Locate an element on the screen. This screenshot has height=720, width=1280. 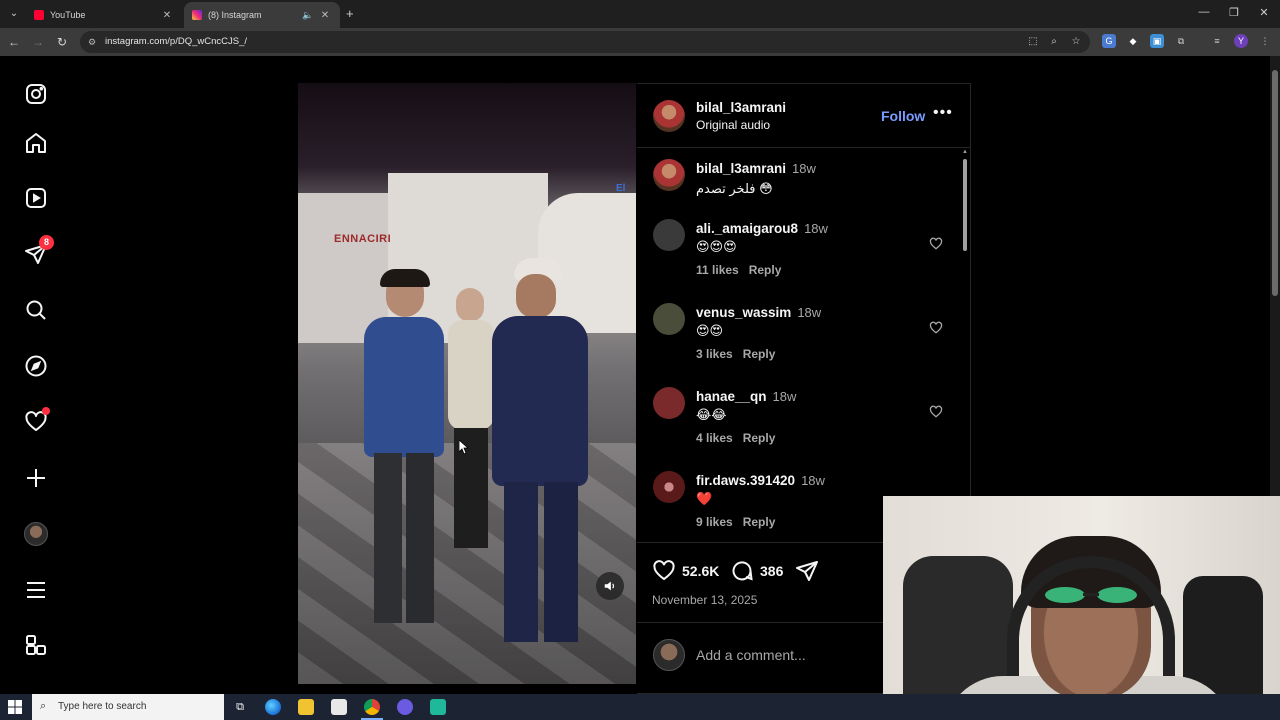
comments-scrollbar: ▲ is located at coordinates (965, 345).